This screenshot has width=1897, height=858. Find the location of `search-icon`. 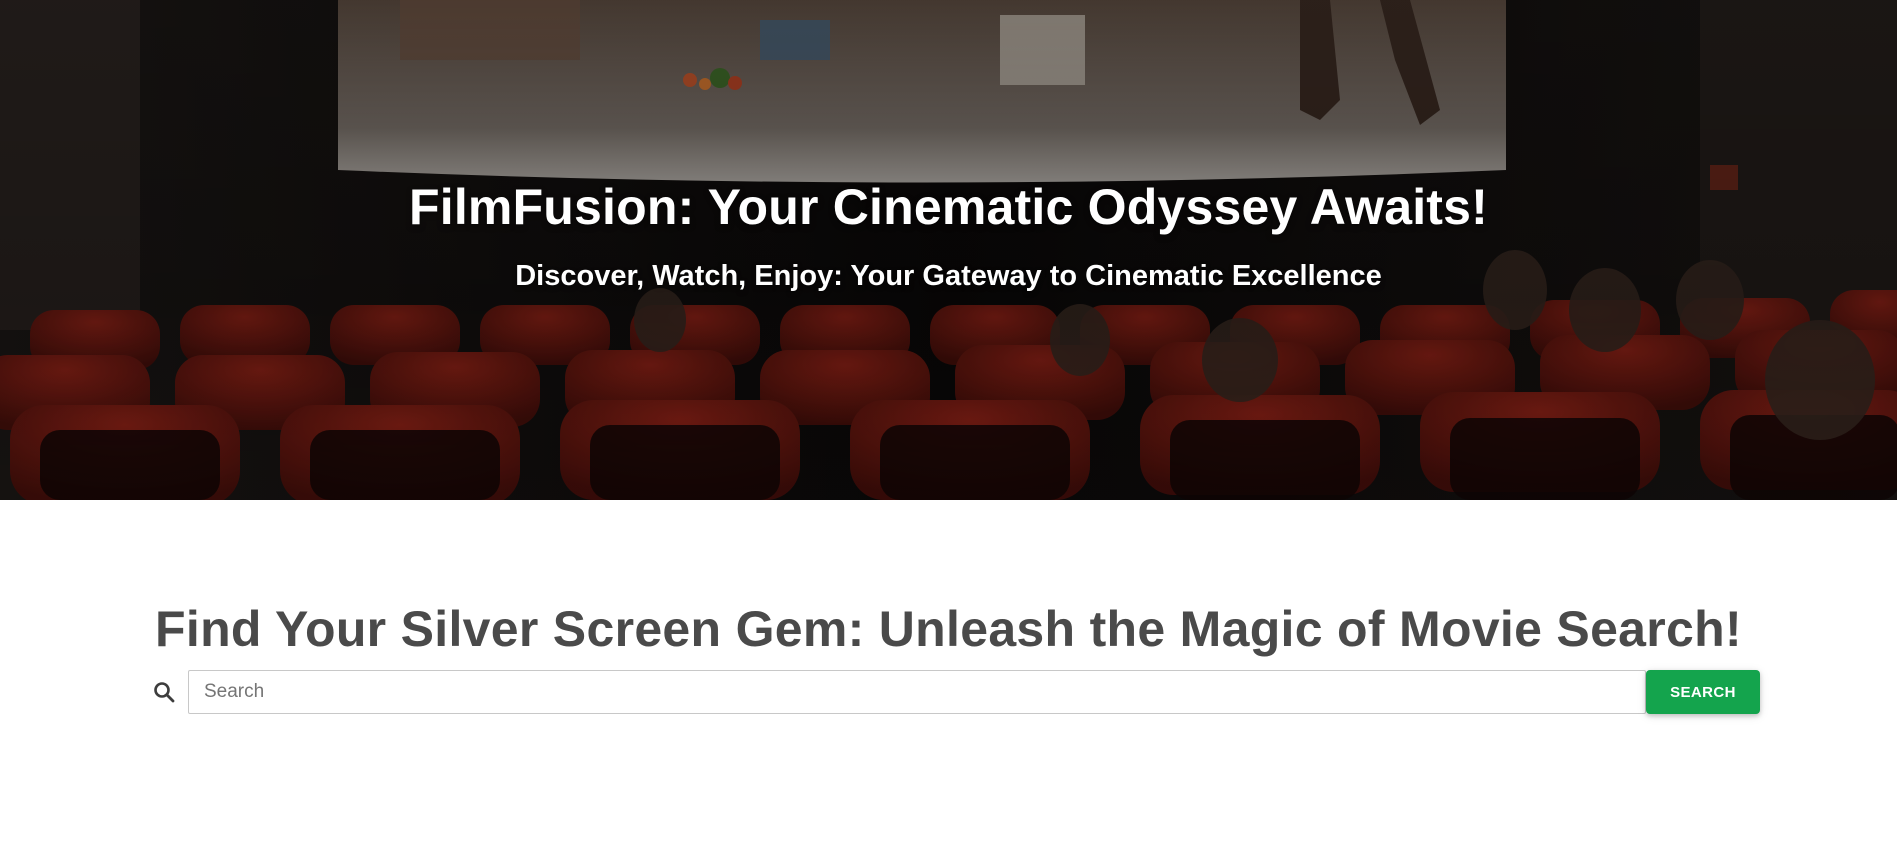

search-icon is located at coordinates (164, 692).